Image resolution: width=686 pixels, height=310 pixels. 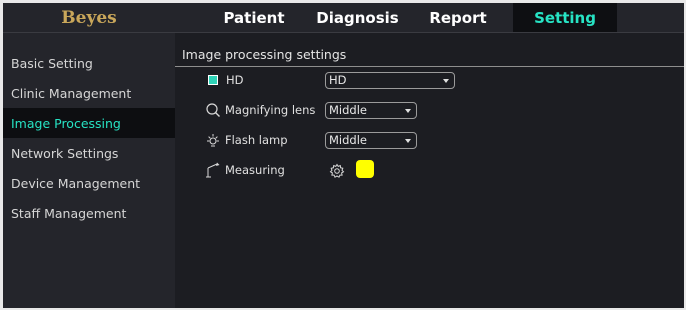 I want to click on sidebar-item-basic-setting: Basic Setting, so click(x=89, y=63).